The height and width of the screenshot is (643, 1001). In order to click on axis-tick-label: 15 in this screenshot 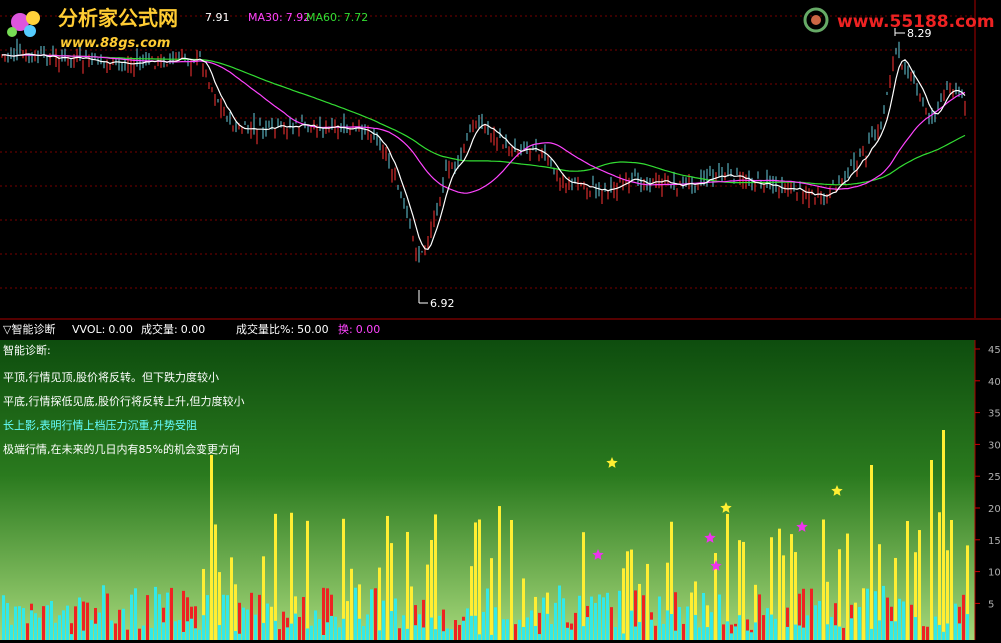, I will do `click(994, 541)`.